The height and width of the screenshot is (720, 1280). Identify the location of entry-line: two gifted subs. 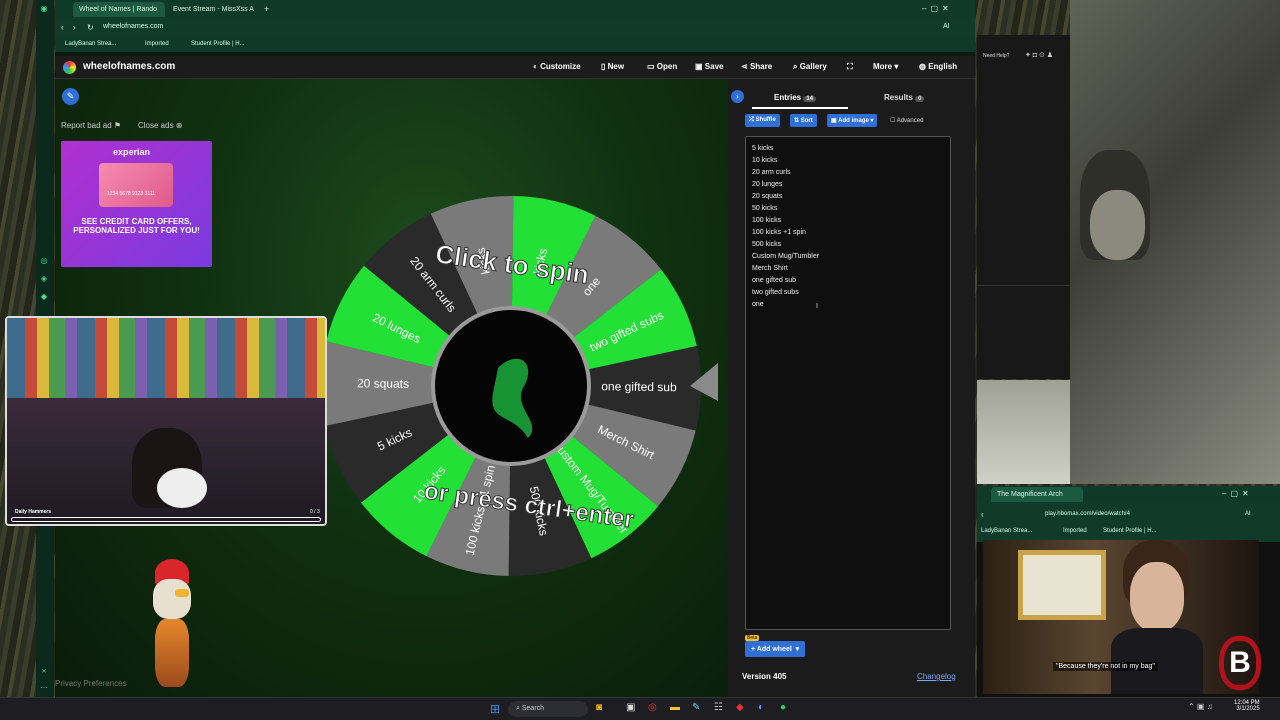
(775, 292).